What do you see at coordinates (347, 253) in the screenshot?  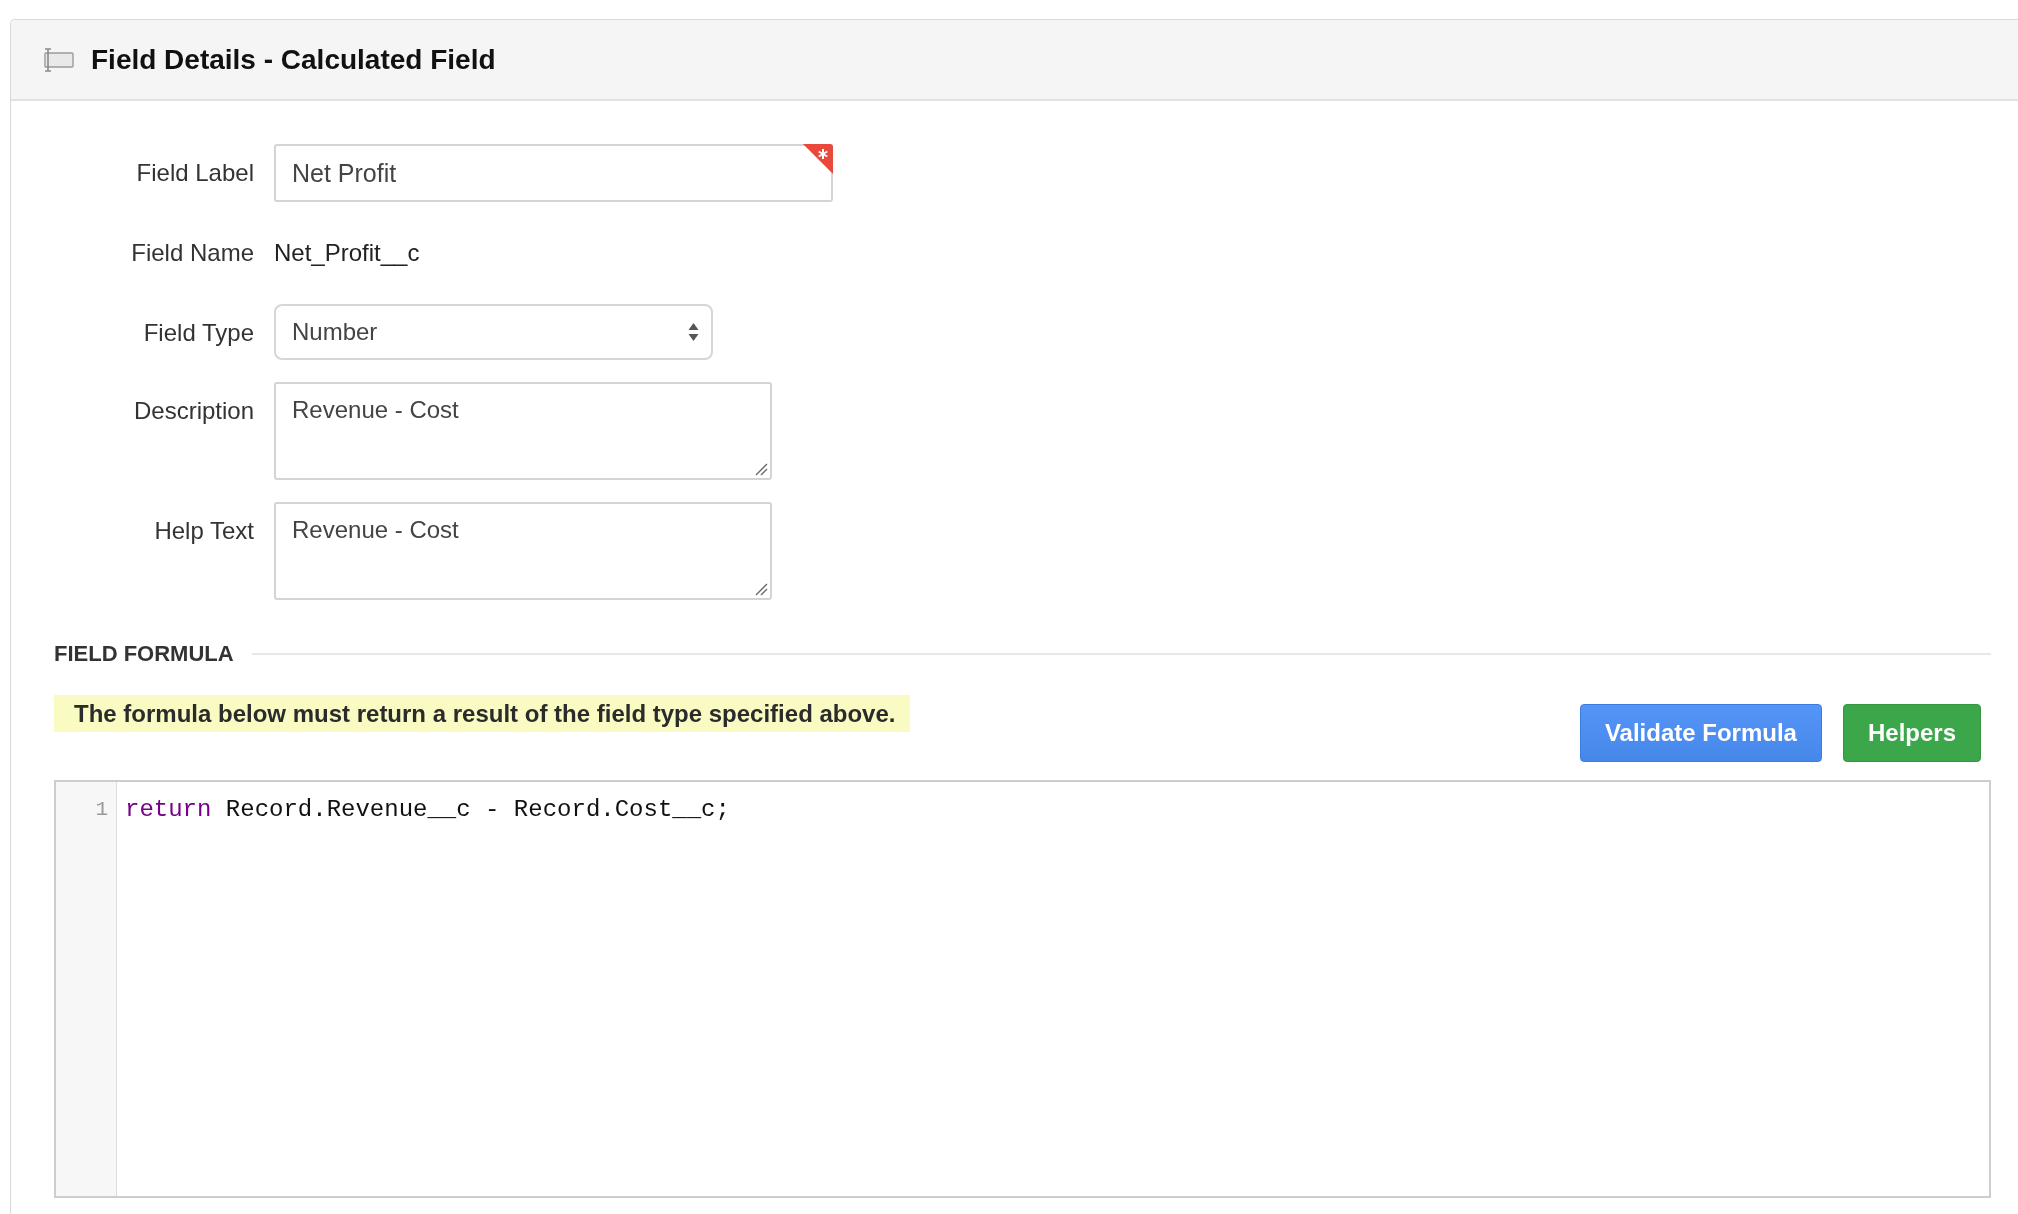 I see `field-value: Net_Profit__c` at bounding box center [347, 253].